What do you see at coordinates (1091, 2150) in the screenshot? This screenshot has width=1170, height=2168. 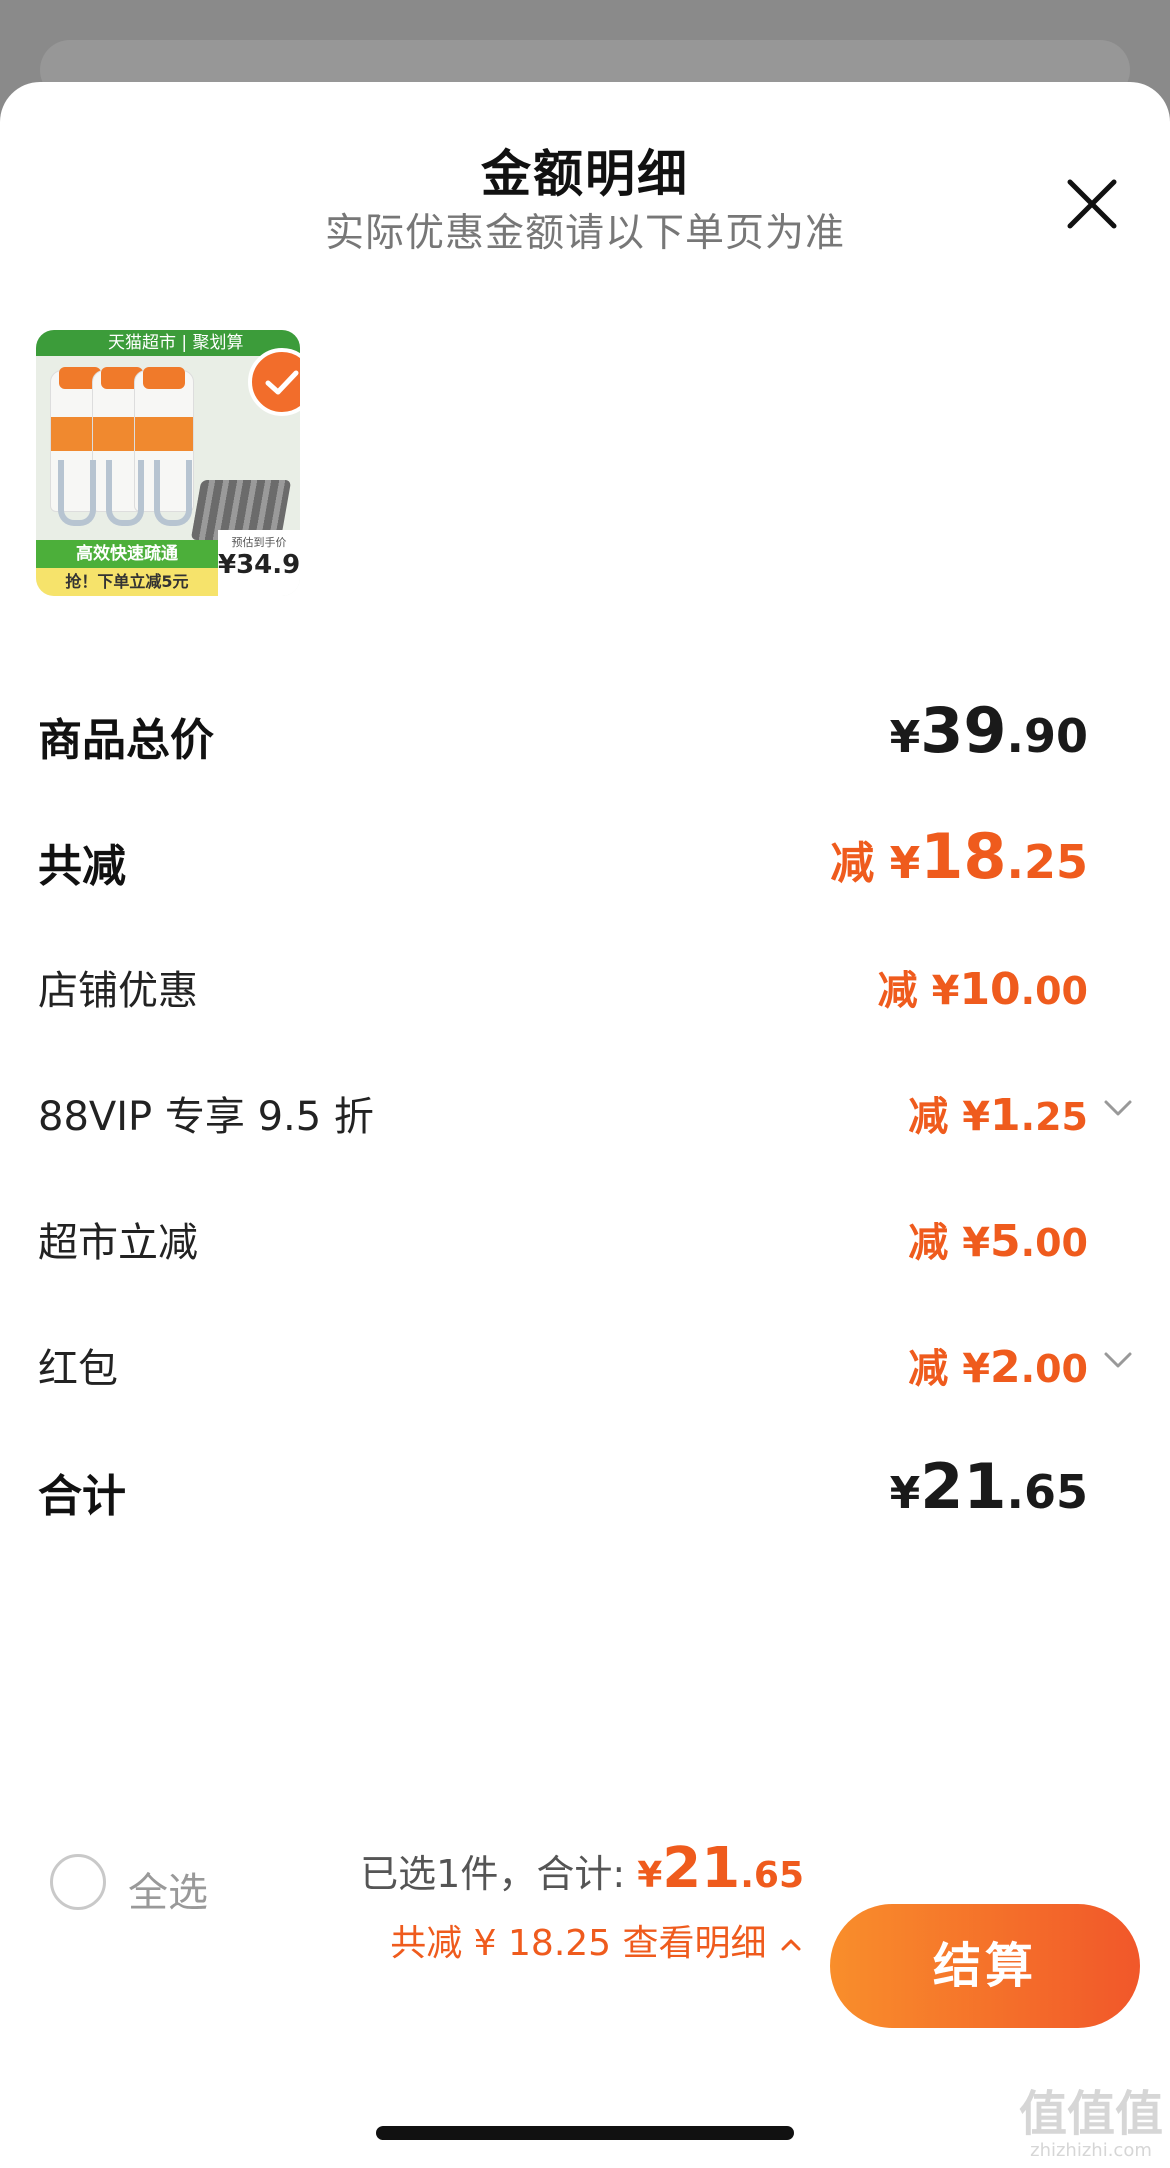 I see `watermark-url: zhizhizhi.com` at bounding box center [1091, 2150].